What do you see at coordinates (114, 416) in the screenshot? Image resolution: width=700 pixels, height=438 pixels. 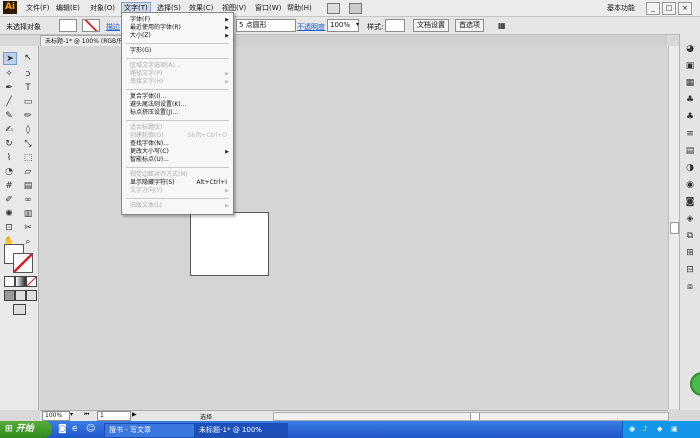 I see `artboard-number-field: 1` at bounding box center [114, 416].